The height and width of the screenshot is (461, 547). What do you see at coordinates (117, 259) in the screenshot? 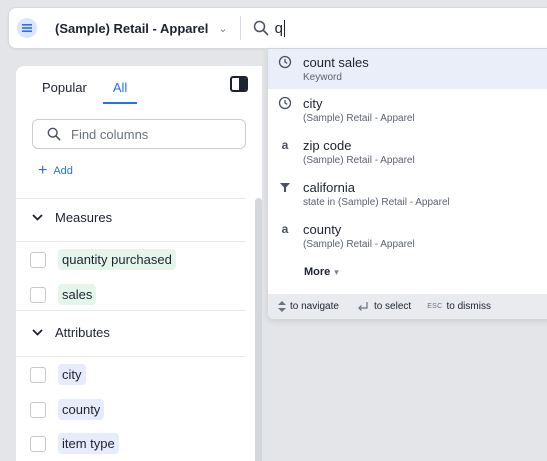
I see `measure-chip: quantity purchased` at bounding box center [117, 259].